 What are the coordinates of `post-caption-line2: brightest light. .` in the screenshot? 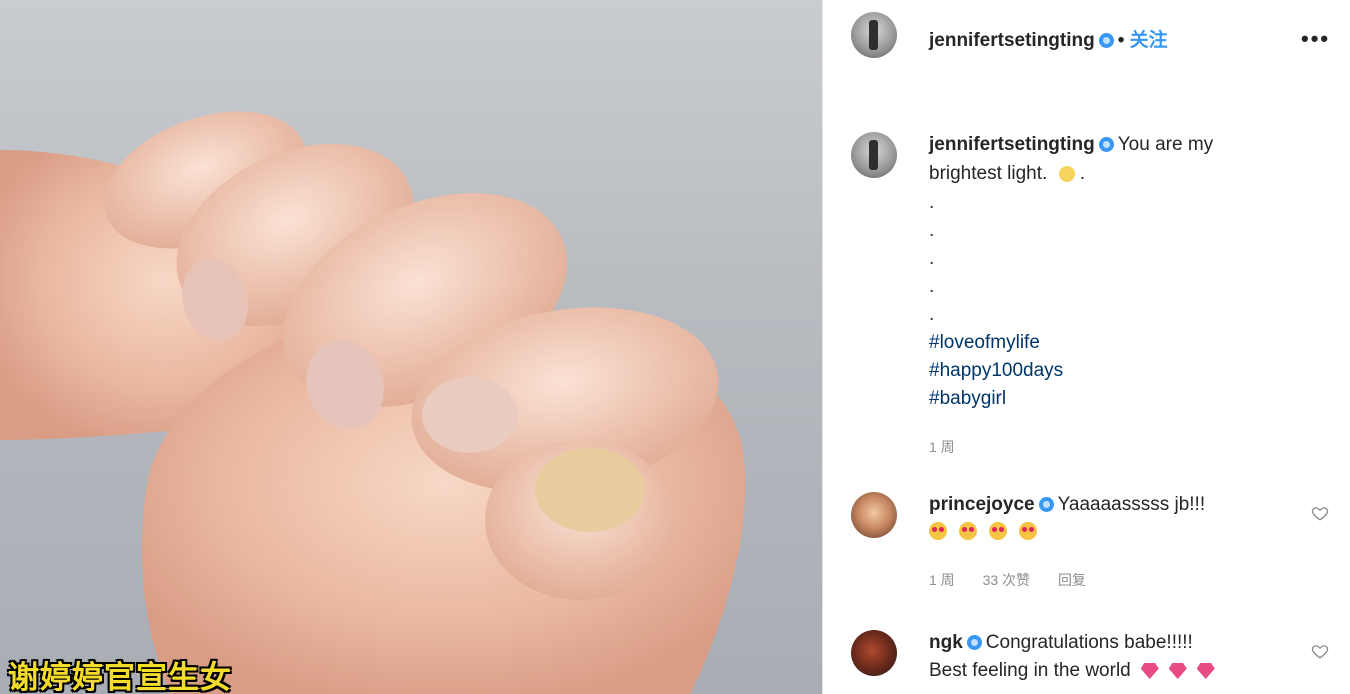 It's located at (1007, 173).